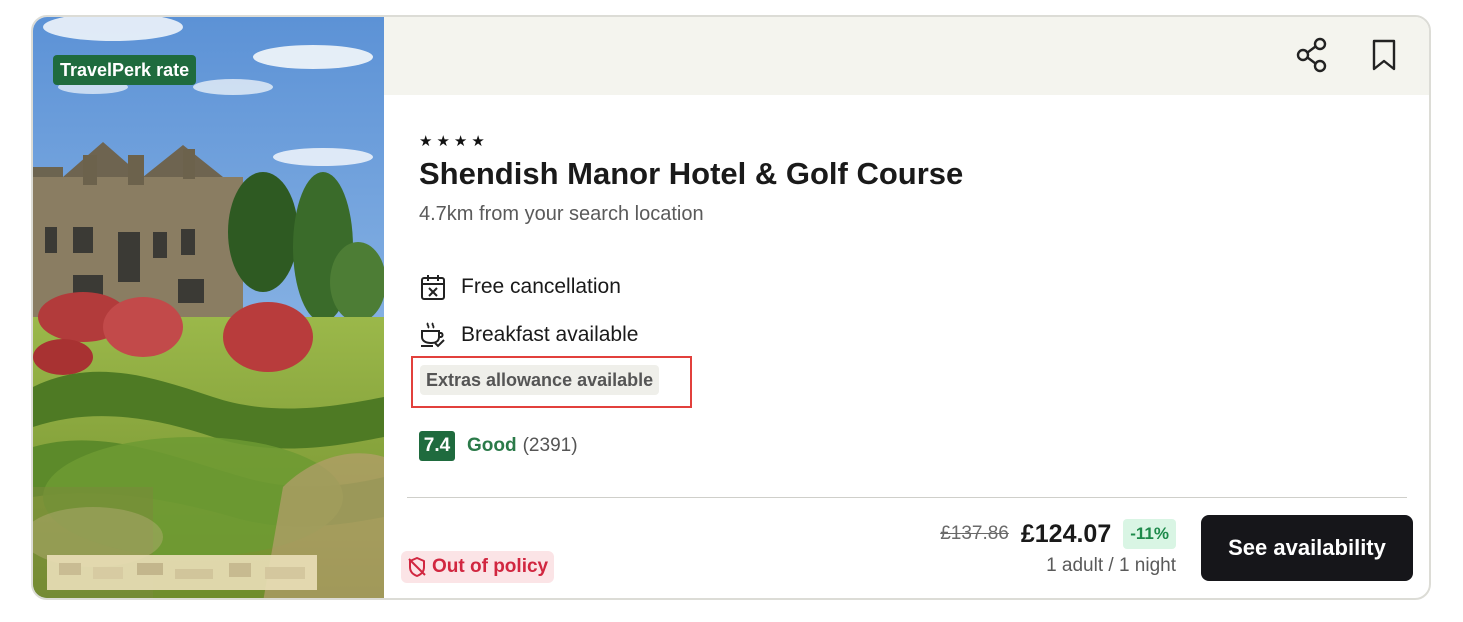 The width and height of the screenshot is (1463, 622). What do you see at coordinates (1066, 533) in the screenshot?
I see `current-price: £124.07` at bounding box center [1066, 533].